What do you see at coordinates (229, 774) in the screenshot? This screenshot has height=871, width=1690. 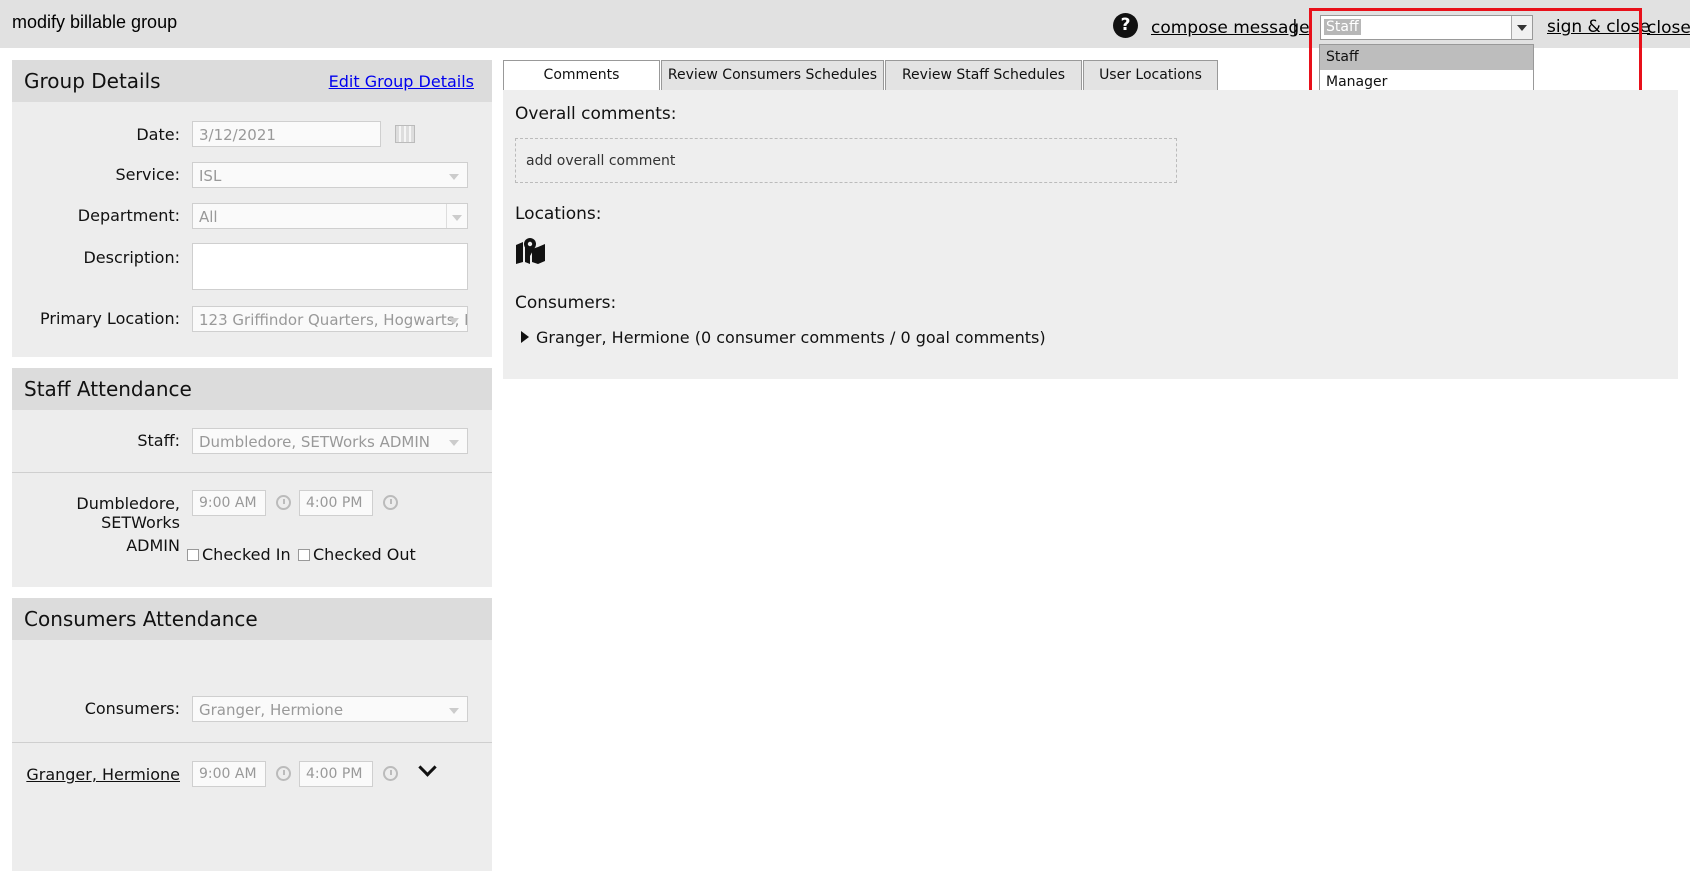 I see `consumer-start-time: 9:00 AM` at bounding box center [229, 774].